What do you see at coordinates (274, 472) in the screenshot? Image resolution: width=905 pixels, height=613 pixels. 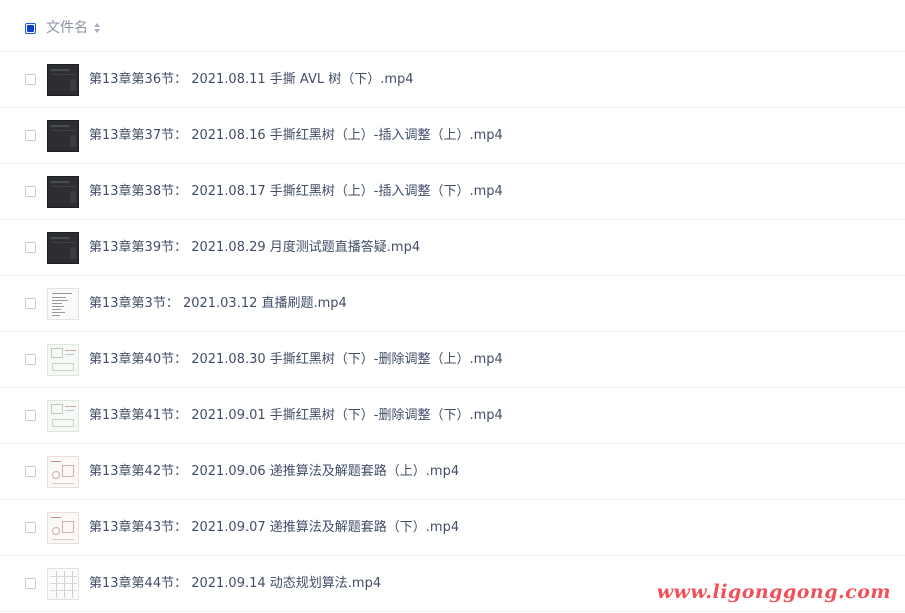 I see `file-name-link: 第13章第42节： 2021.09.06 递推算法及解题套路（上）.mp4` at bounding box center [274, 472].